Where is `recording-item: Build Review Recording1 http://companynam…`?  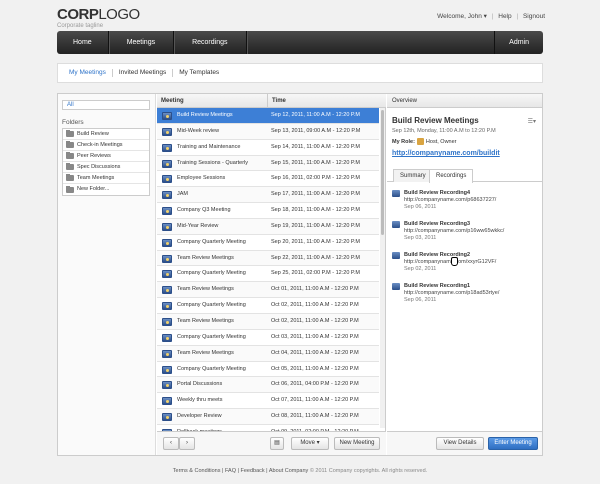
recording-item: Build Review Recording1 http://companynam… is located at coordinates (445, 293).